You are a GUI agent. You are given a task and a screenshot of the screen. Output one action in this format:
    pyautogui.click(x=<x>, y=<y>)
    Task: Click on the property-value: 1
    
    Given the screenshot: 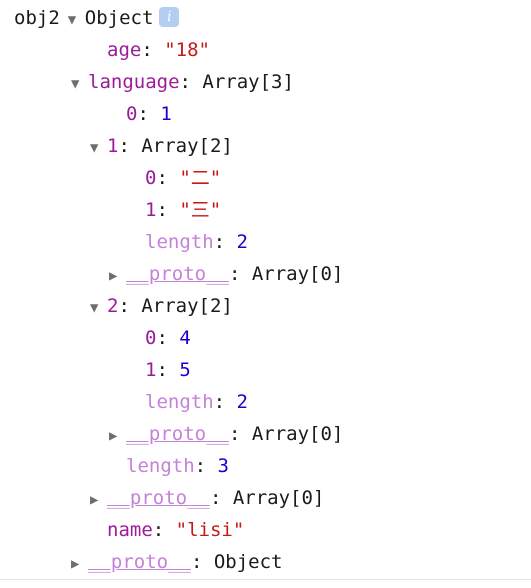 What is the action you would take?
    pyautogui.click(x=166, y=114)
    